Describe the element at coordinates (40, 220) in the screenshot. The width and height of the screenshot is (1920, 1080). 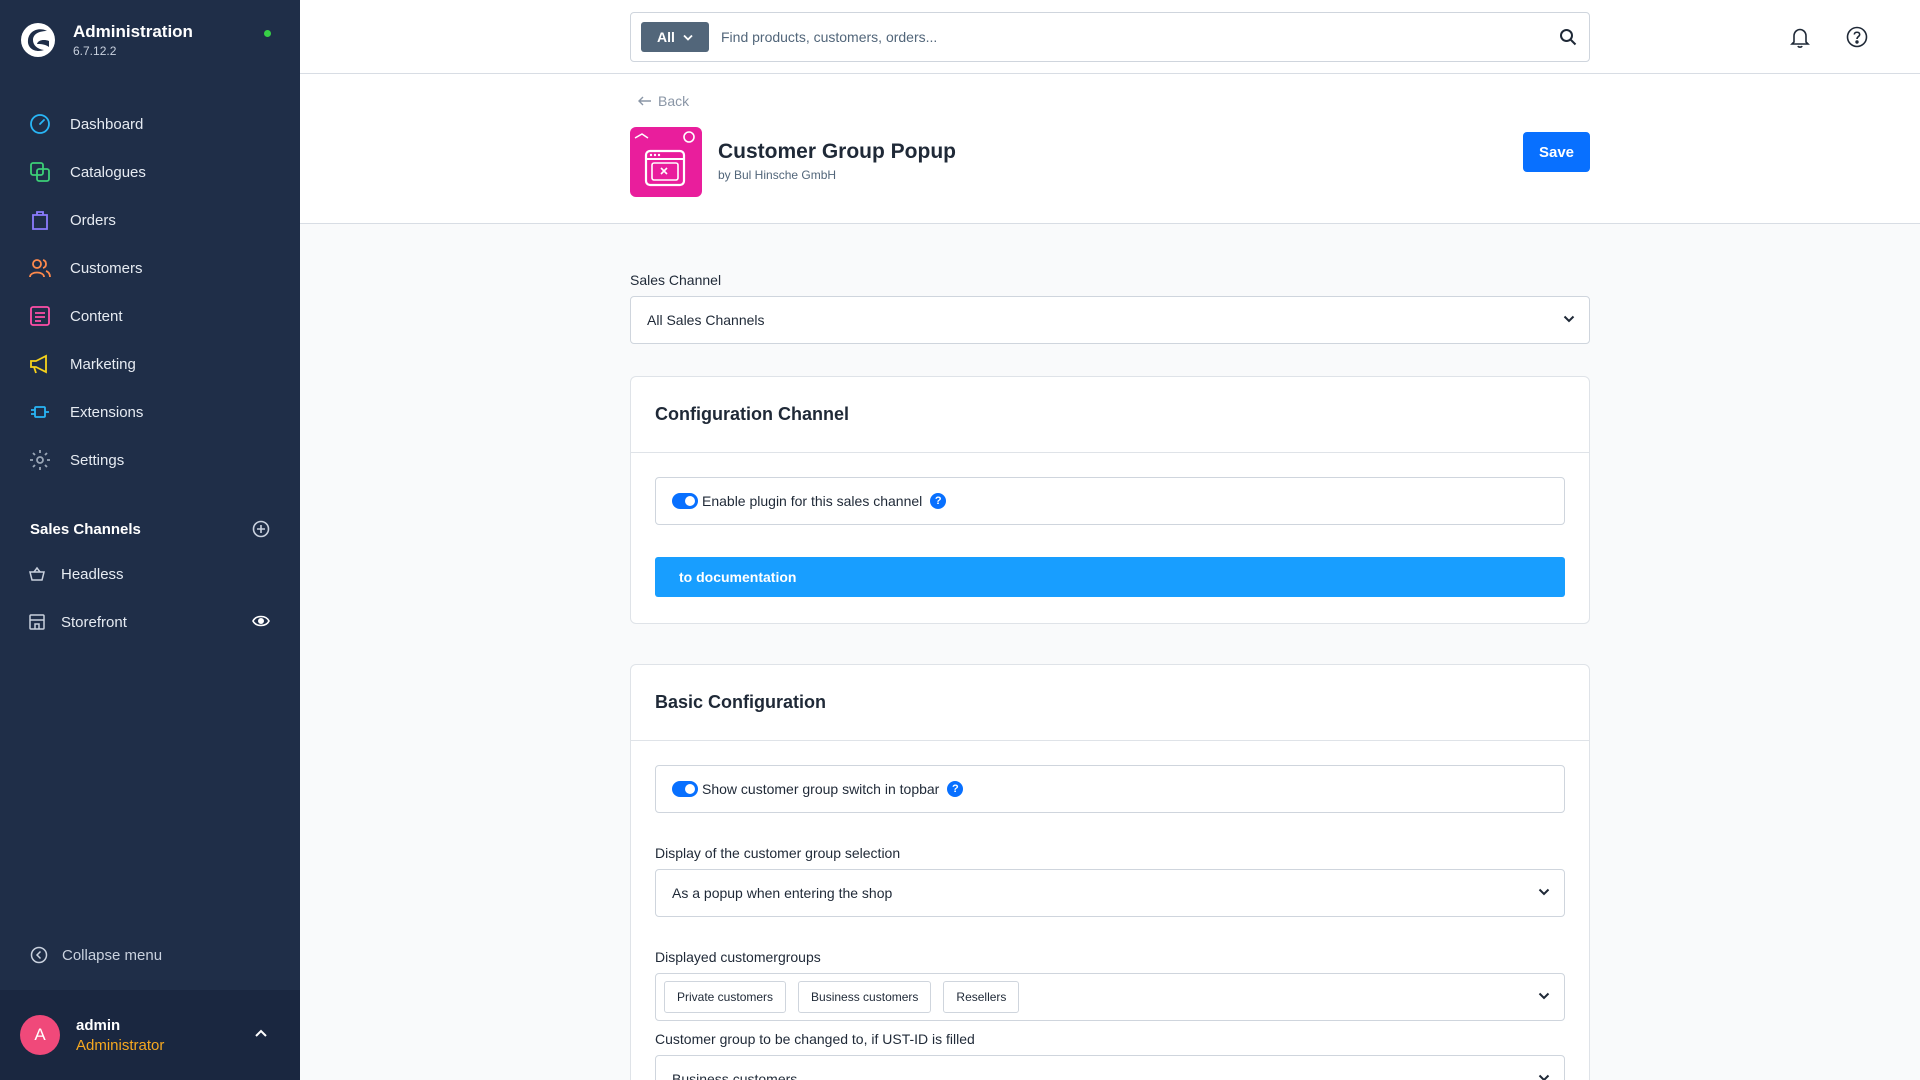
I see `orders-bag-icon` at that location.